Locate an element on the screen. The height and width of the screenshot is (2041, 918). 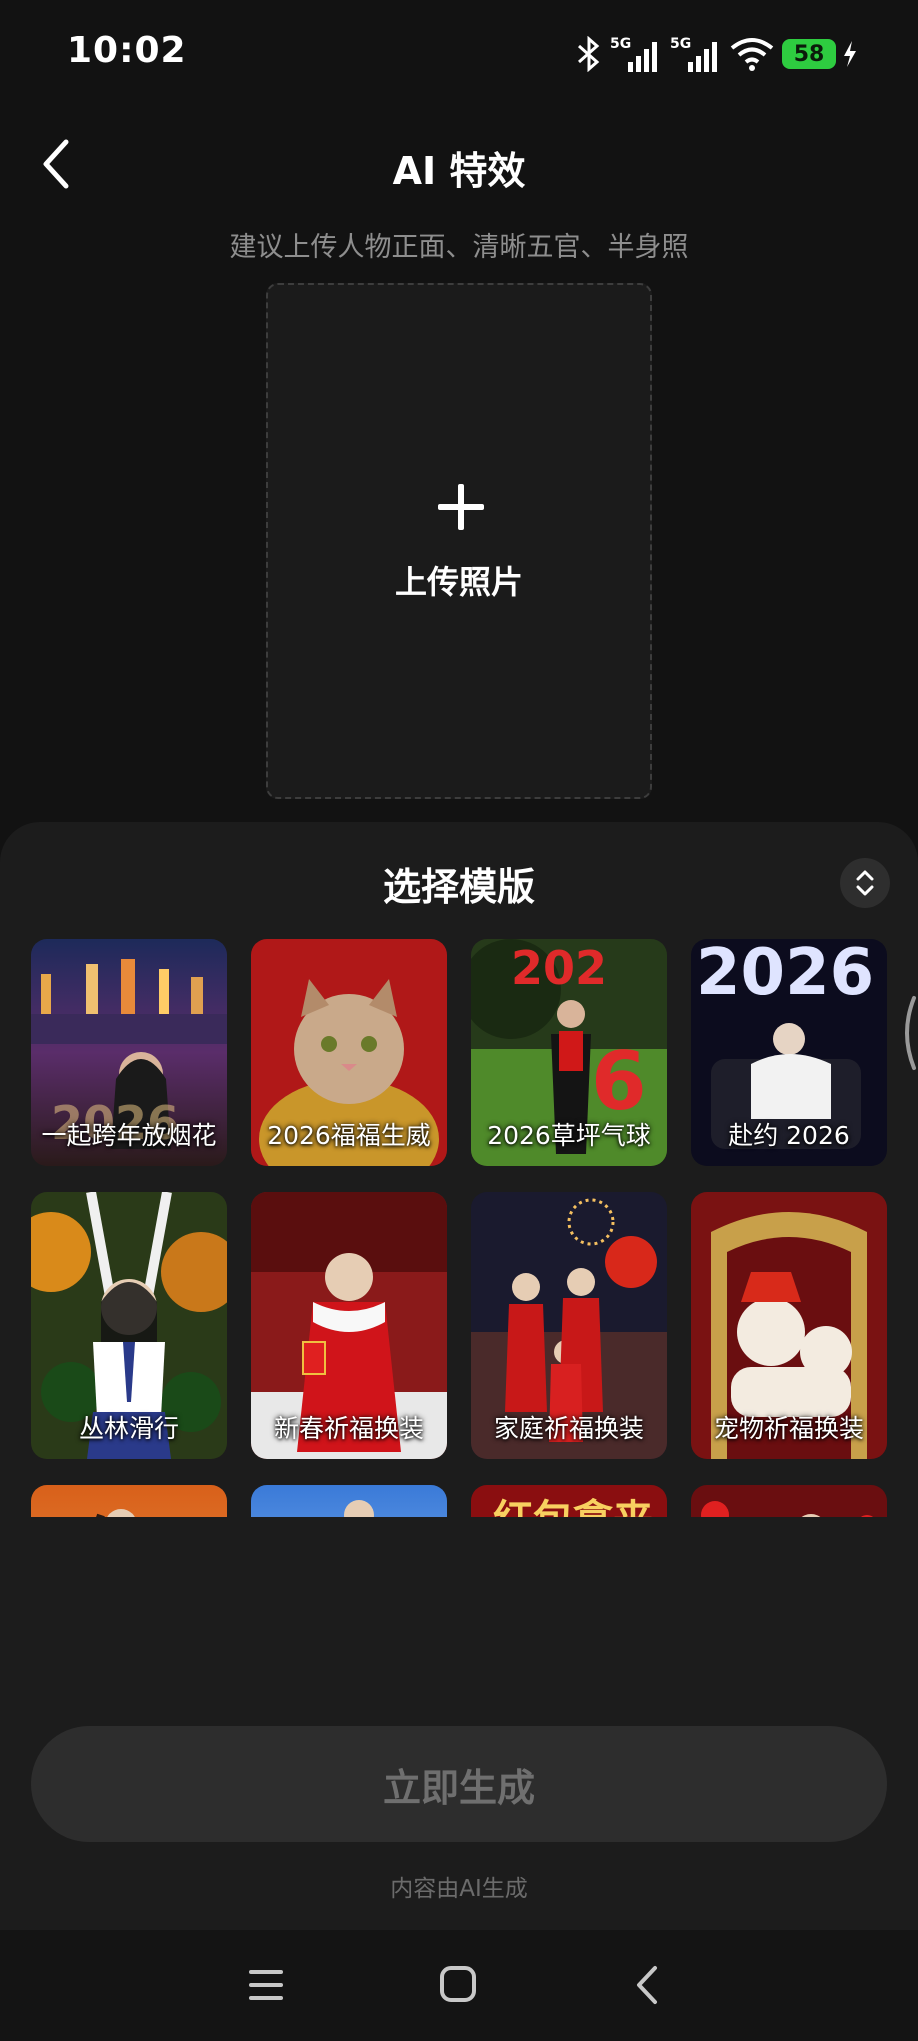
template-tile: 新春祈福换装 is located at coordinates (349, 1325).